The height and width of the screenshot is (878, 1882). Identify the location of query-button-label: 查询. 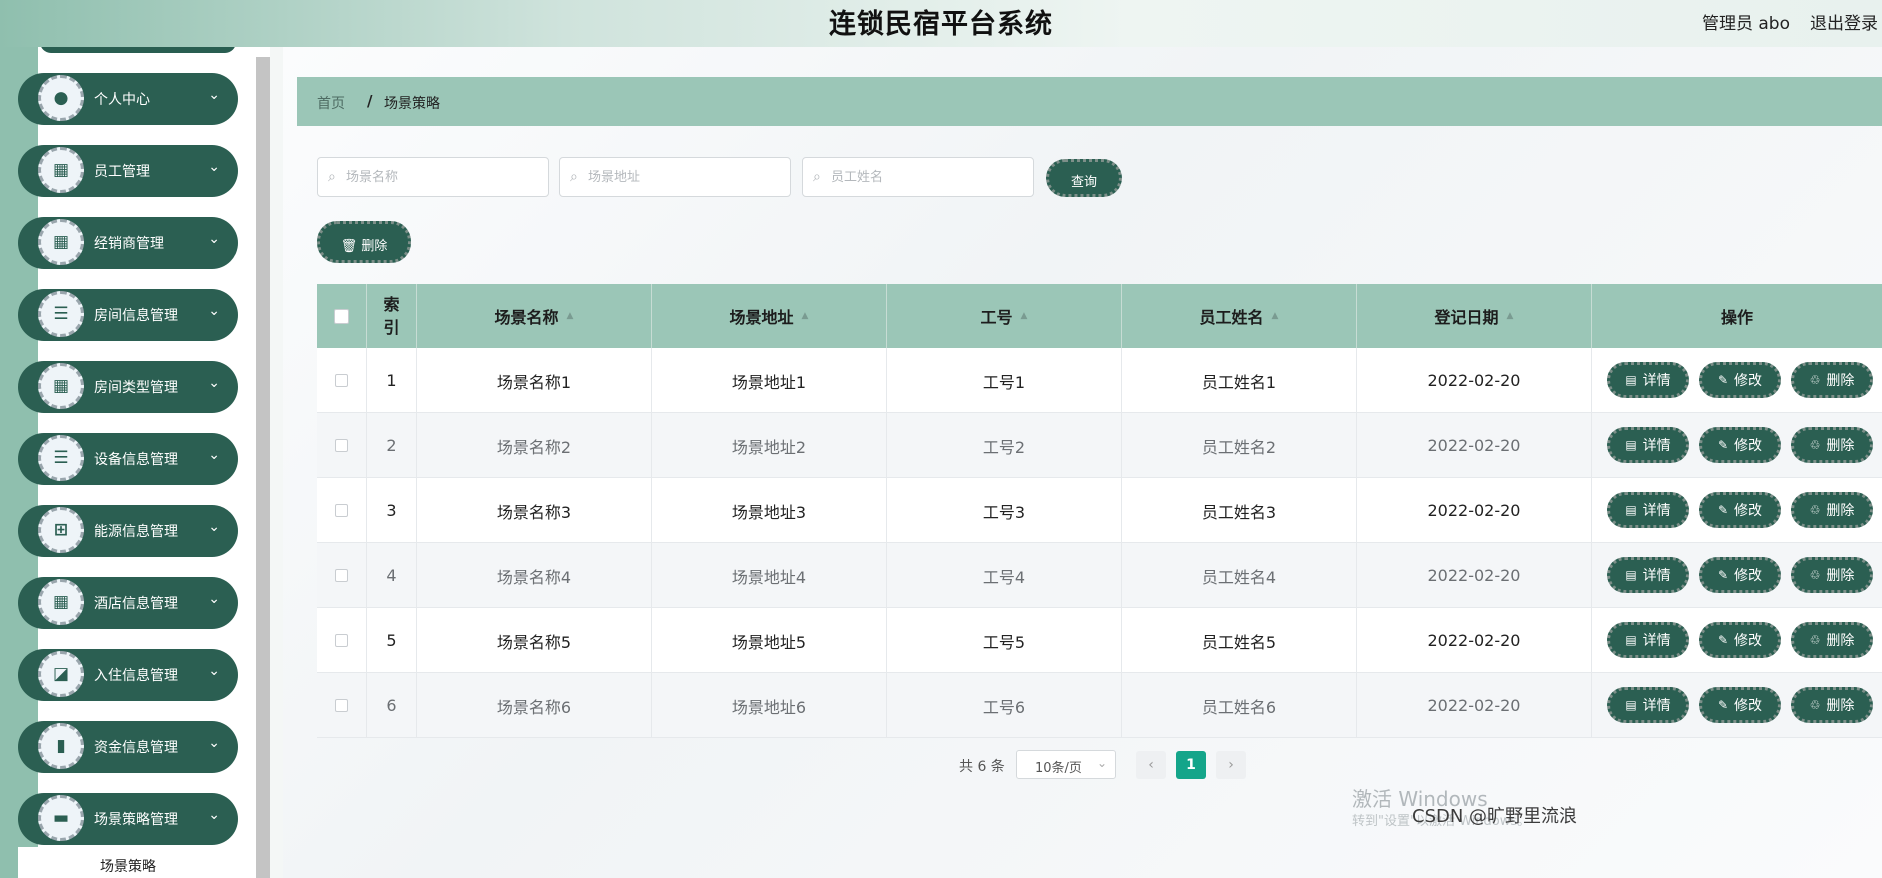
(1083, 182).